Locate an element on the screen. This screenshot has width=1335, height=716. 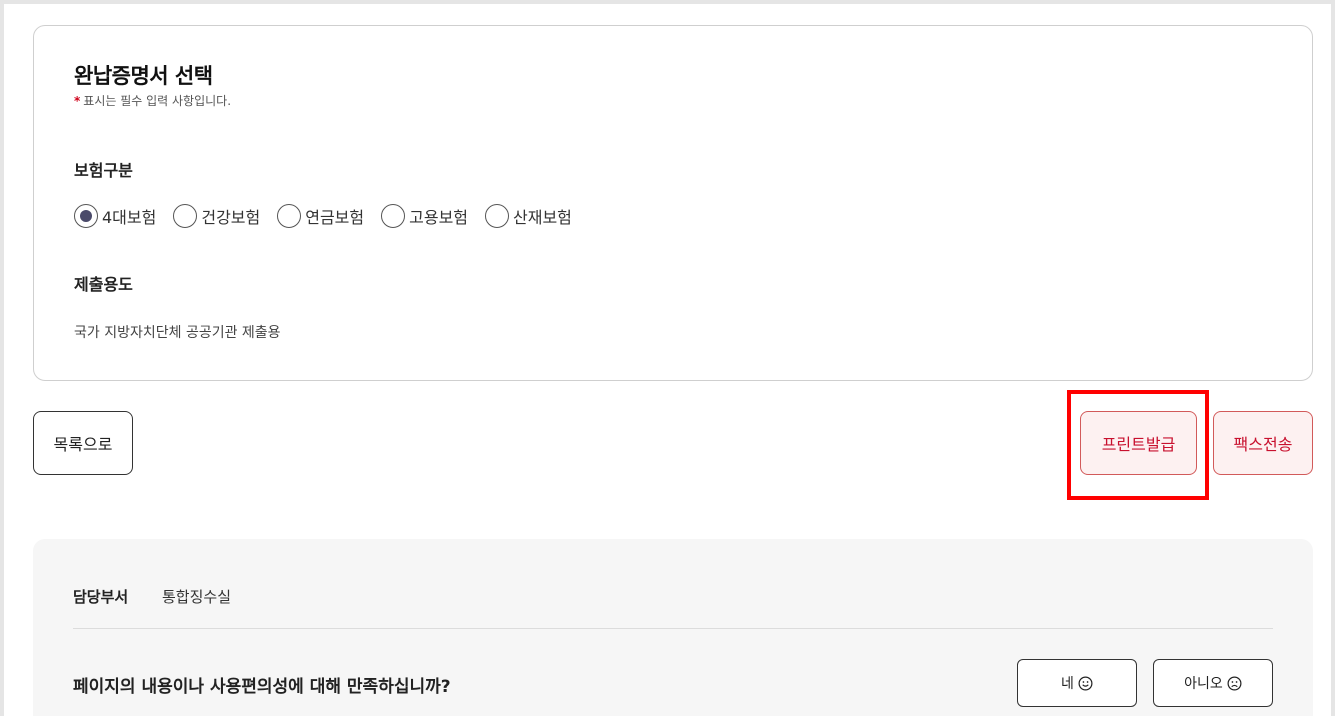
yes-label: 네 is located at coordinates (1067, 684).